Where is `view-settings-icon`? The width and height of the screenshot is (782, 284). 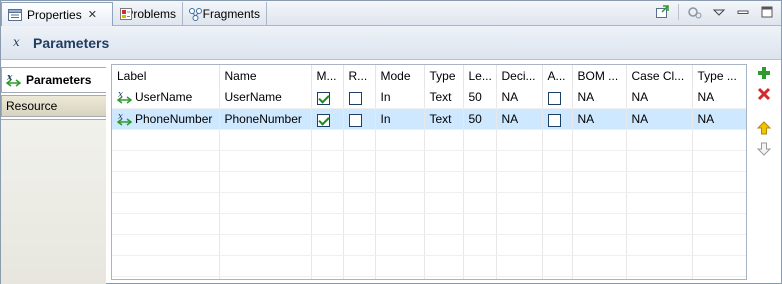
view-settings-icon is located at coordinates (695, 12).